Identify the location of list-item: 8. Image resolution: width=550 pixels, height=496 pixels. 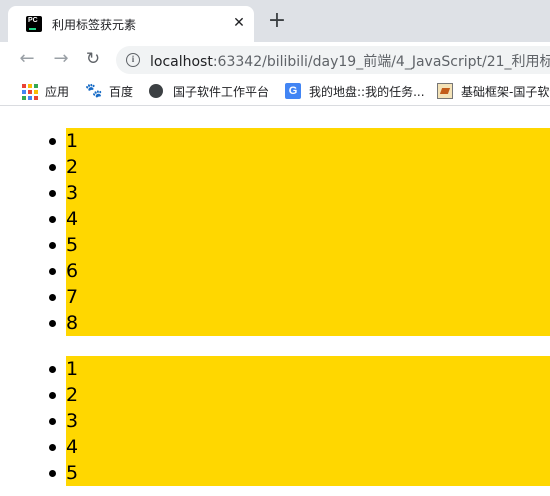
(299, 323).